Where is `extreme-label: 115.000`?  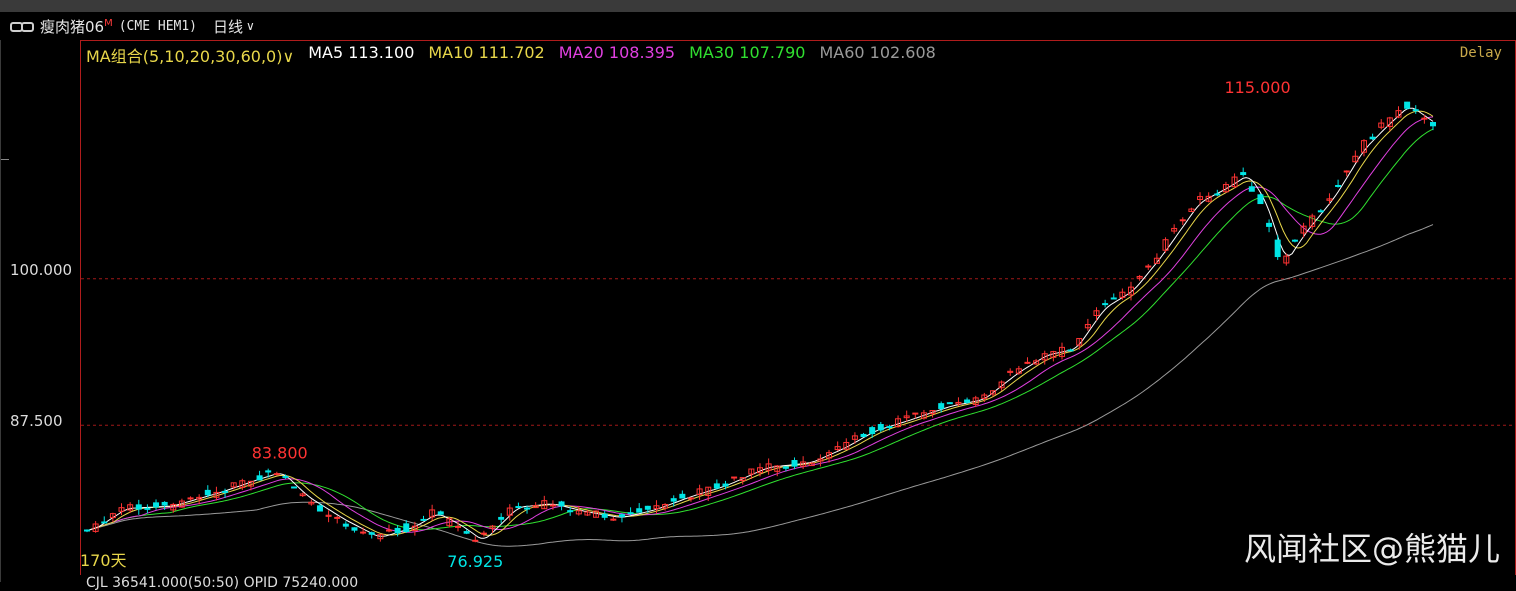 extreme-label: 115.000 is located at coordinates (1257, 87).